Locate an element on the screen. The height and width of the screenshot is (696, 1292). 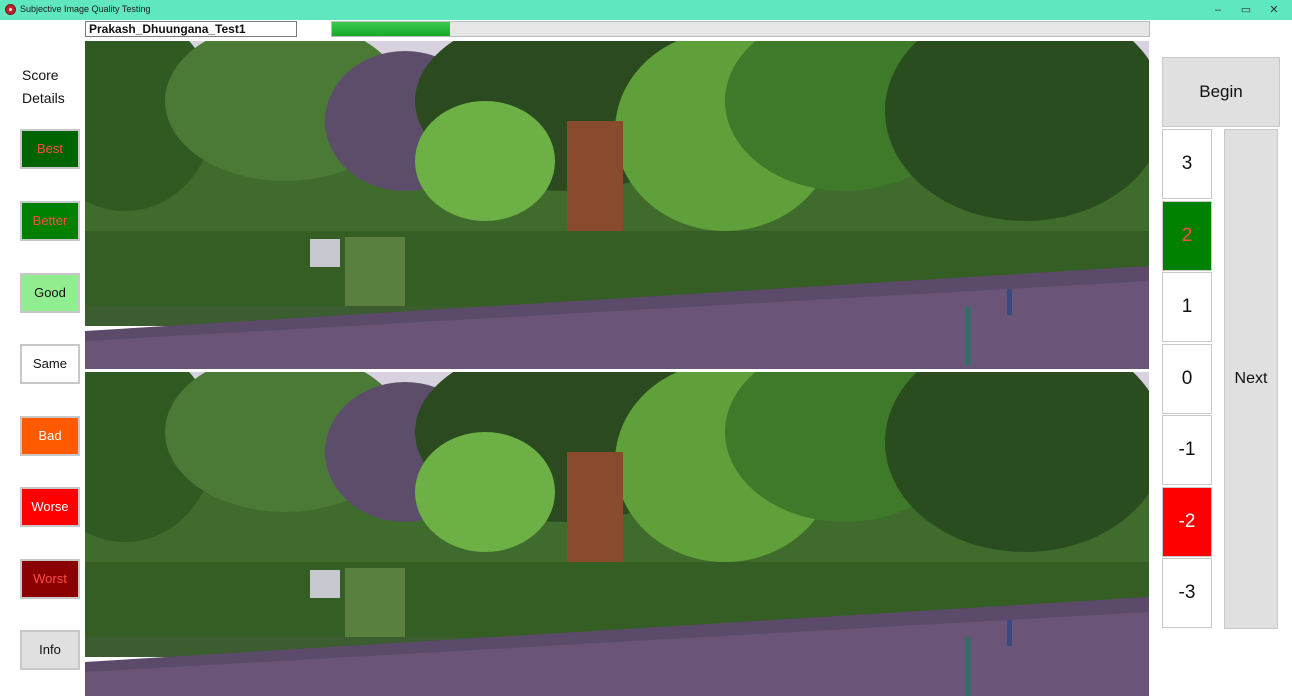
good-button: Good is located at coordinates (50, 293).